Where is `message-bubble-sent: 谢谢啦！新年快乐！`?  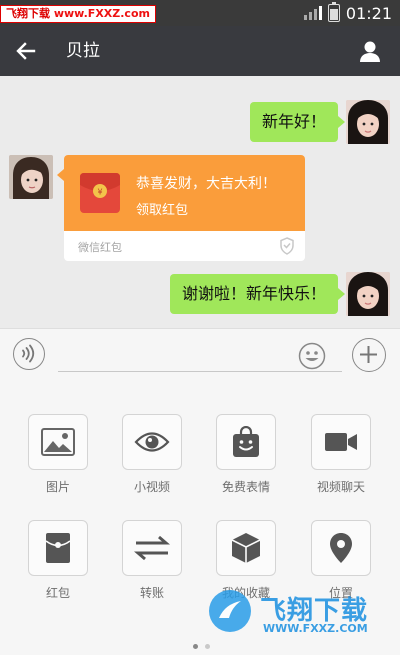
message-bubble-sent: 谢谢啦！新年快乐！ is located at coordinates (257, 294).